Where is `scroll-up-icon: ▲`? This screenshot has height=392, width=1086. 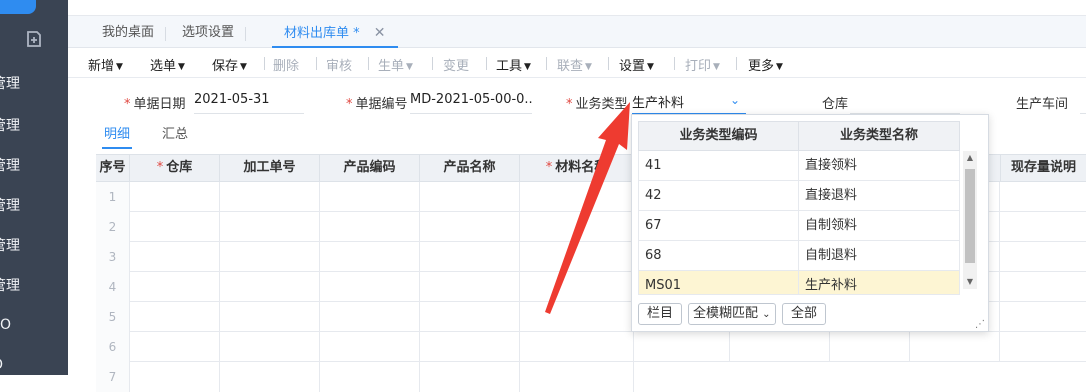 scroll-up-icon: ▲ is located at coordinates (970, 158).